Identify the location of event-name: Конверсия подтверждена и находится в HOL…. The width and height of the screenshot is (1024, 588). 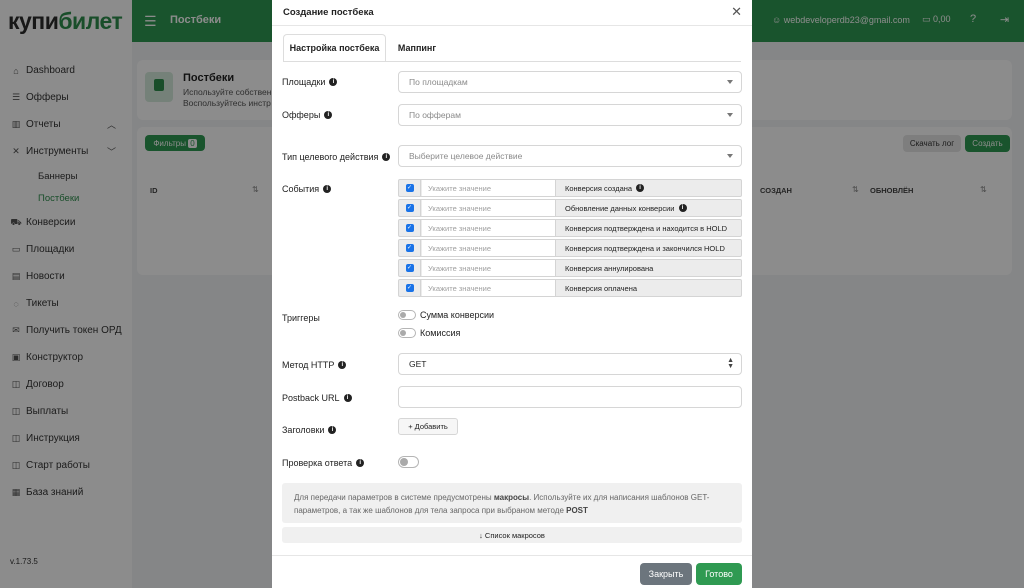
(646, 228).